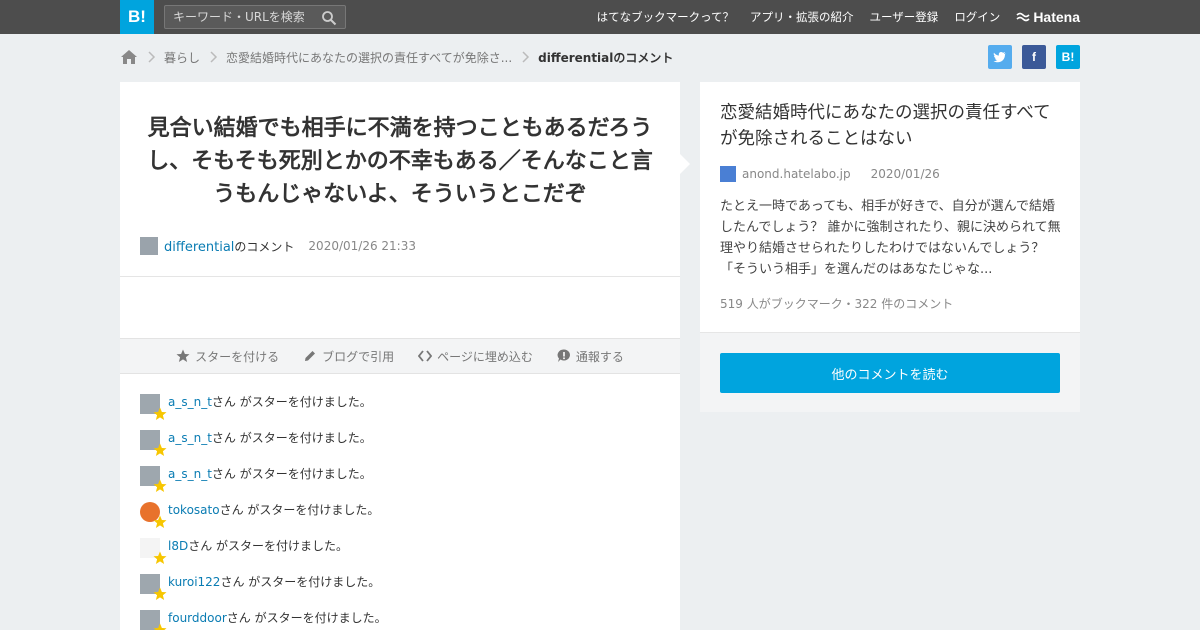 This screenshot has width=1200, height=630. Describe the element at coordinates (905, 174) in the screenshot. I see `entry-date: 2020/01/26` at that location.